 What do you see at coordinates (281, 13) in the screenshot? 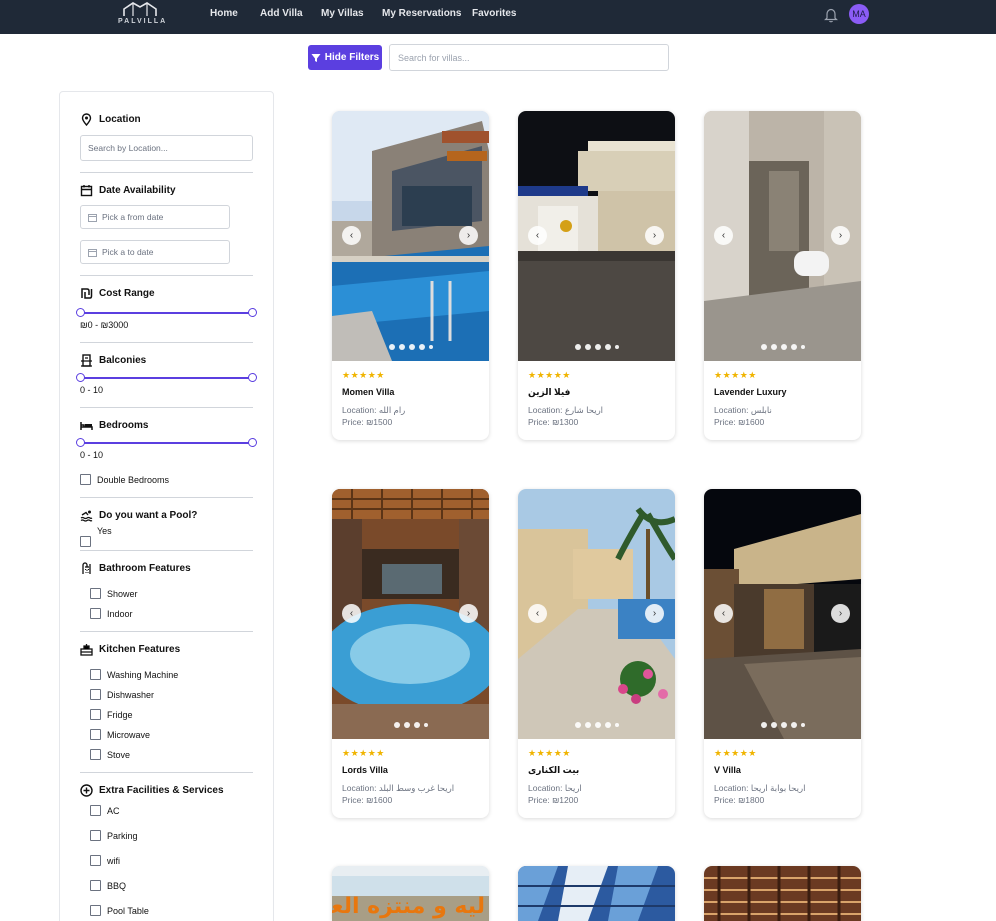
I see `nav-add-villa: Add Villa` at bounding box center [281, 13].